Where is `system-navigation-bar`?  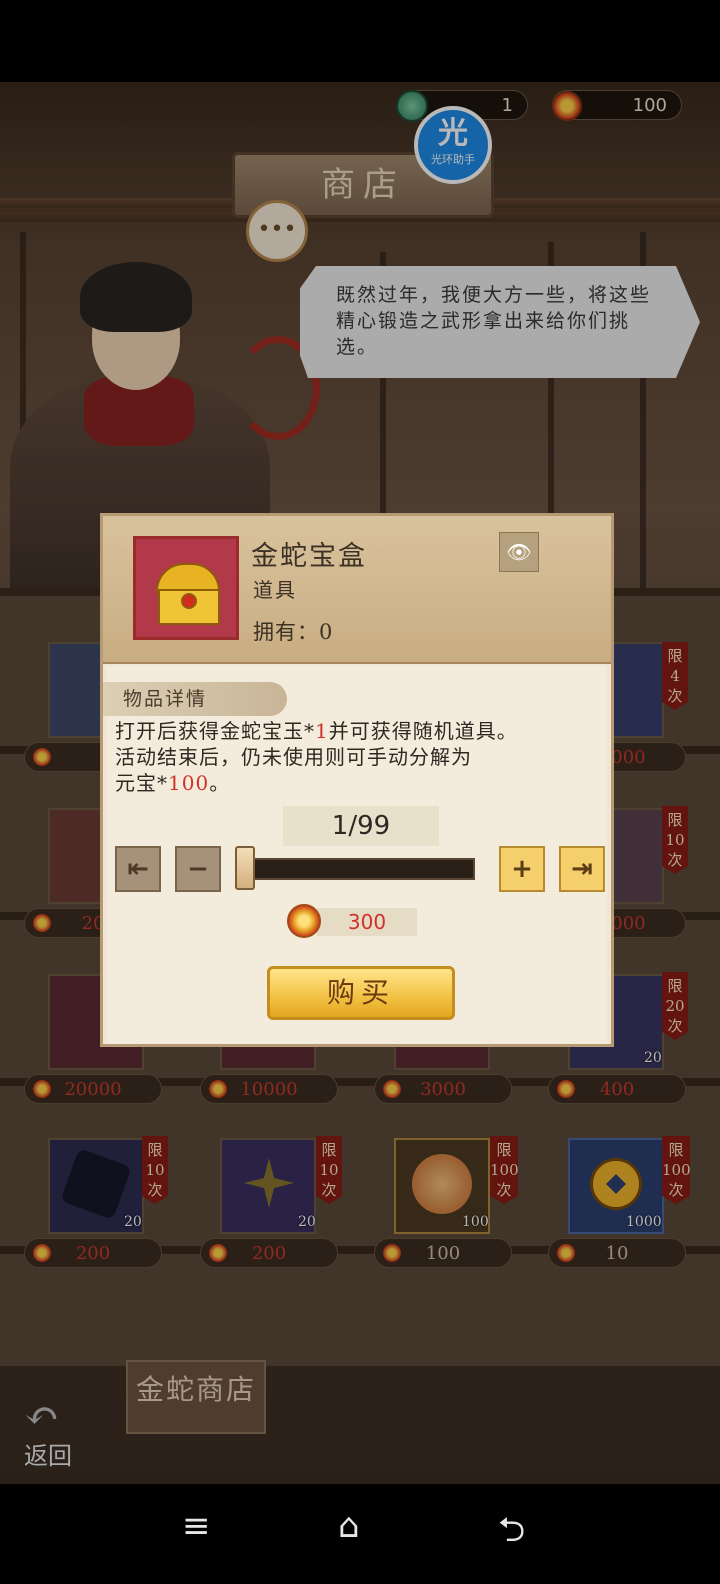 system-navigation-bar is located at coordinates (360, 1534).